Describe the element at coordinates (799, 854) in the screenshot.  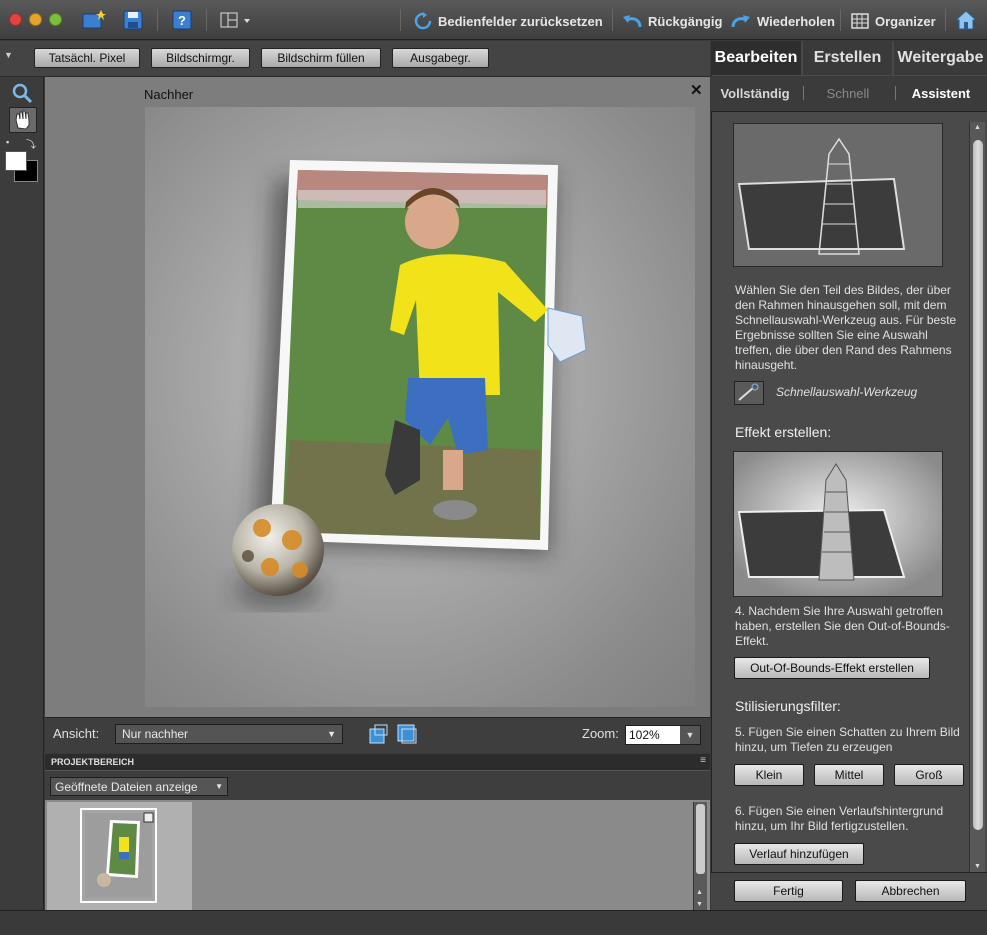
I see `add-gradient-button: Verlauf hinzufügen` at that location.